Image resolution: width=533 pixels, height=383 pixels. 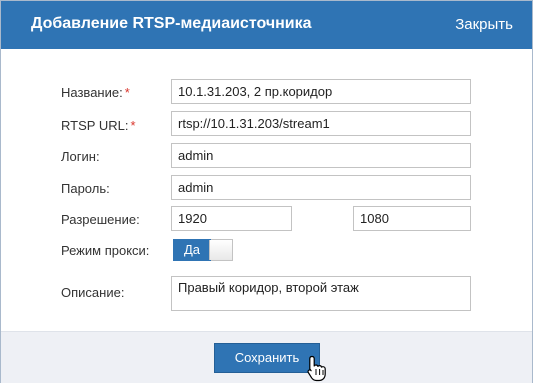 I want to click on save-button: Сохранить, so click(x=267, y=358).